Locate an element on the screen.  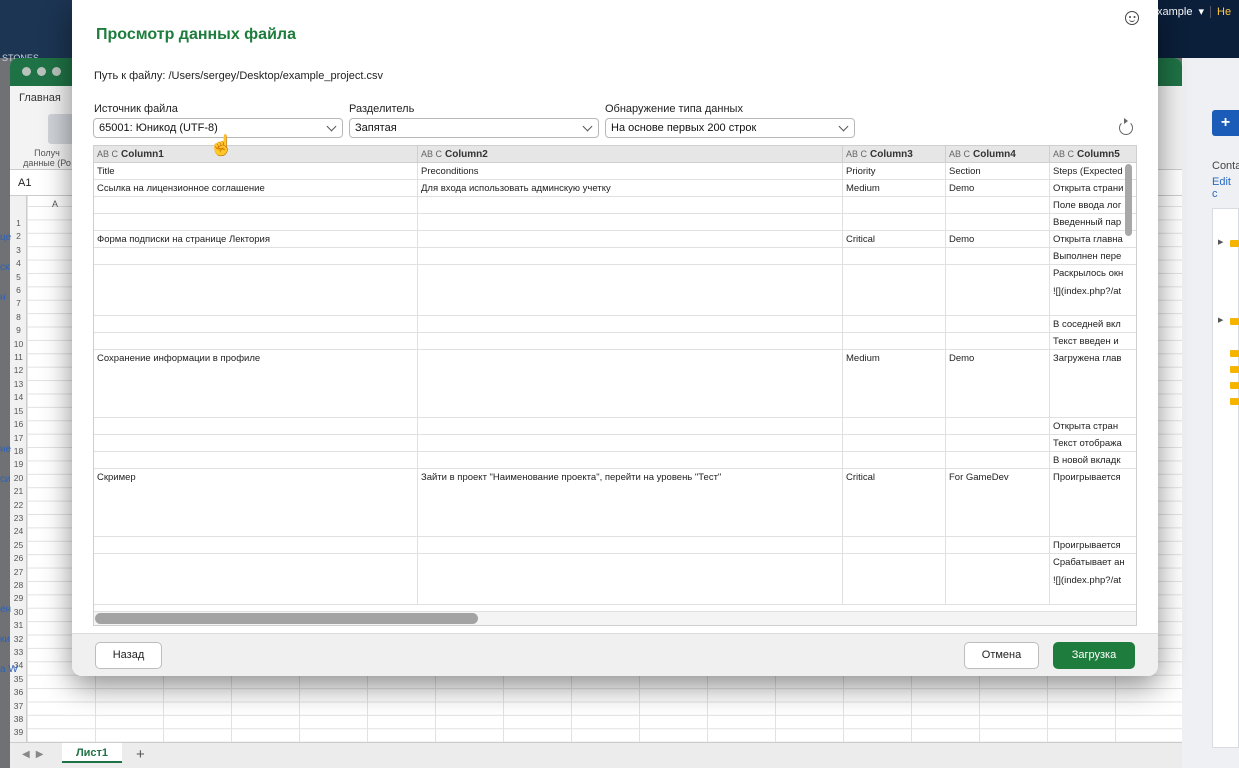
row-number: 19 is located at coordinates (18, 464).